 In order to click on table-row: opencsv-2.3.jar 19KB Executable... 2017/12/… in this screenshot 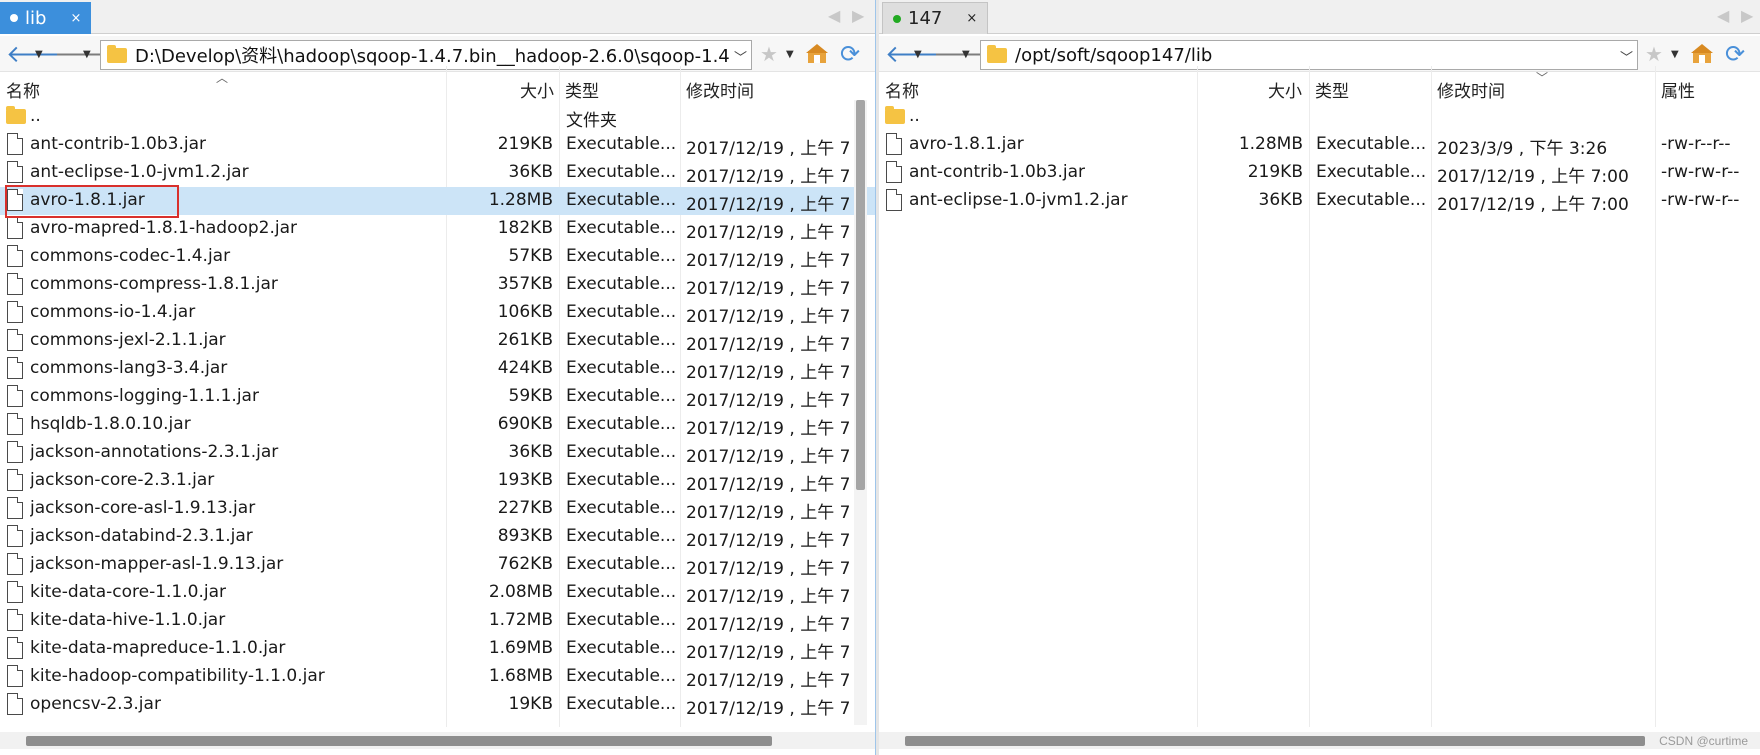, I will do `click(437, 705)`.